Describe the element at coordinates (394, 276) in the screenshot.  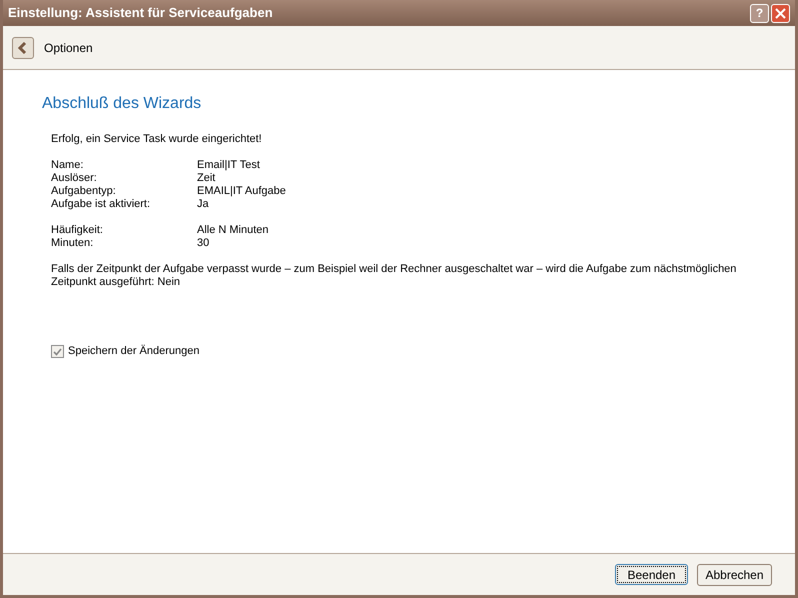
I see `missed-task-note: Falls der Zeitpunkt der Aufgabe verpasst wurde – zum Beispiel weil der Rechner ausgeschaltet war – wird die Aufgabe zum nächstmöglichen Zeitpunkt ausgeführt: Nein` at that location.